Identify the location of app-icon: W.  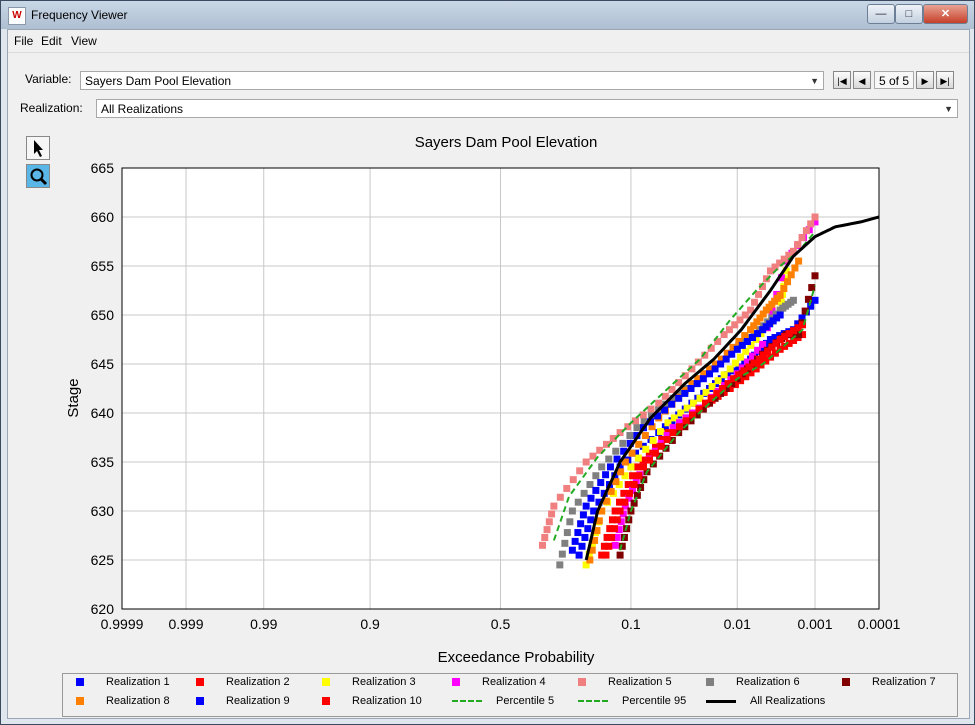
(17, 16).